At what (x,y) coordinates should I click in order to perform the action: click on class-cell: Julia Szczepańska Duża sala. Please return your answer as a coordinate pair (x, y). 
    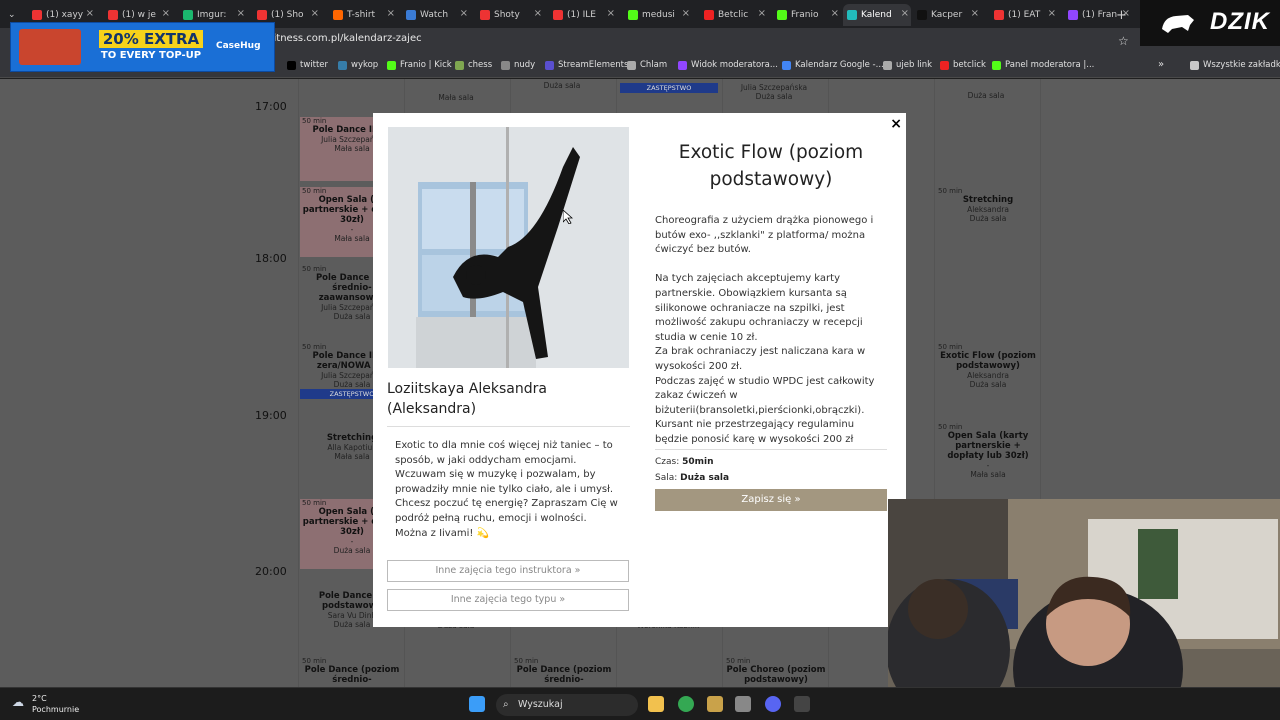
    Looking at the image, I should click on (774, 92).